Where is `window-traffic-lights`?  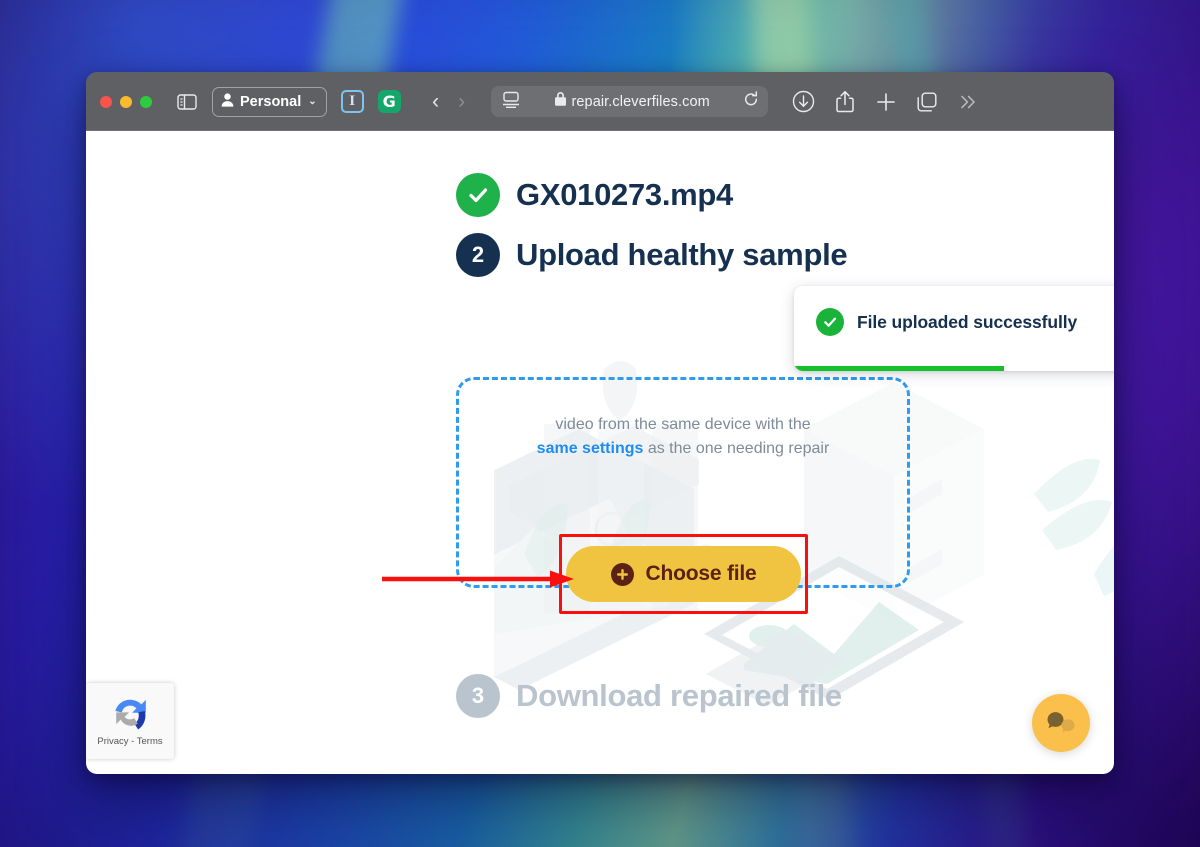
window-traffic-lights is located at coordinates (126, 101).